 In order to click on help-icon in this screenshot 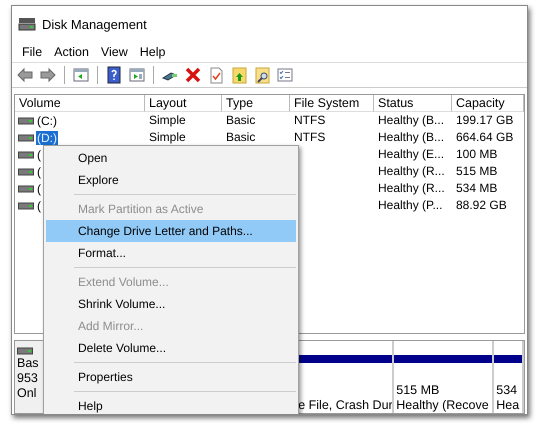, I will do `click(114, 75)`.